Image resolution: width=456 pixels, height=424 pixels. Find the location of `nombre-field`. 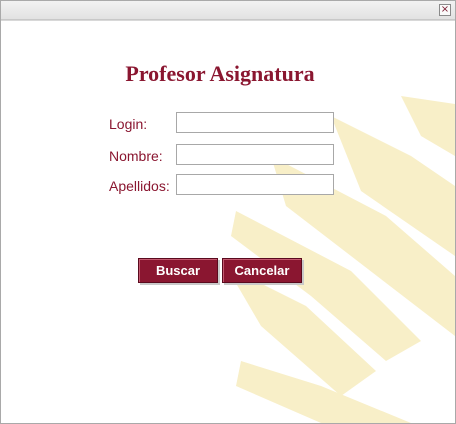

nombre-field is located at coordinates (255, 154).